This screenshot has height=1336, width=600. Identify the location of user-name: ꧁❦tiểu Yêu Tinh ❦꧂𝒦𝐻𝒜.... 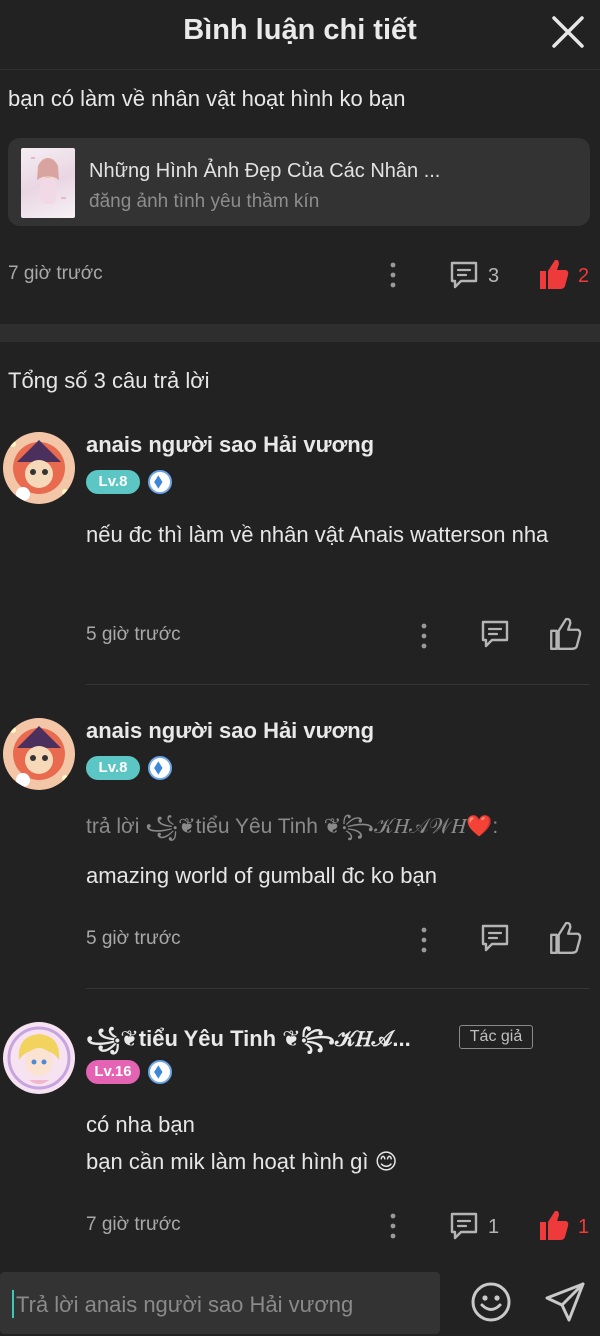
(248, 1044).